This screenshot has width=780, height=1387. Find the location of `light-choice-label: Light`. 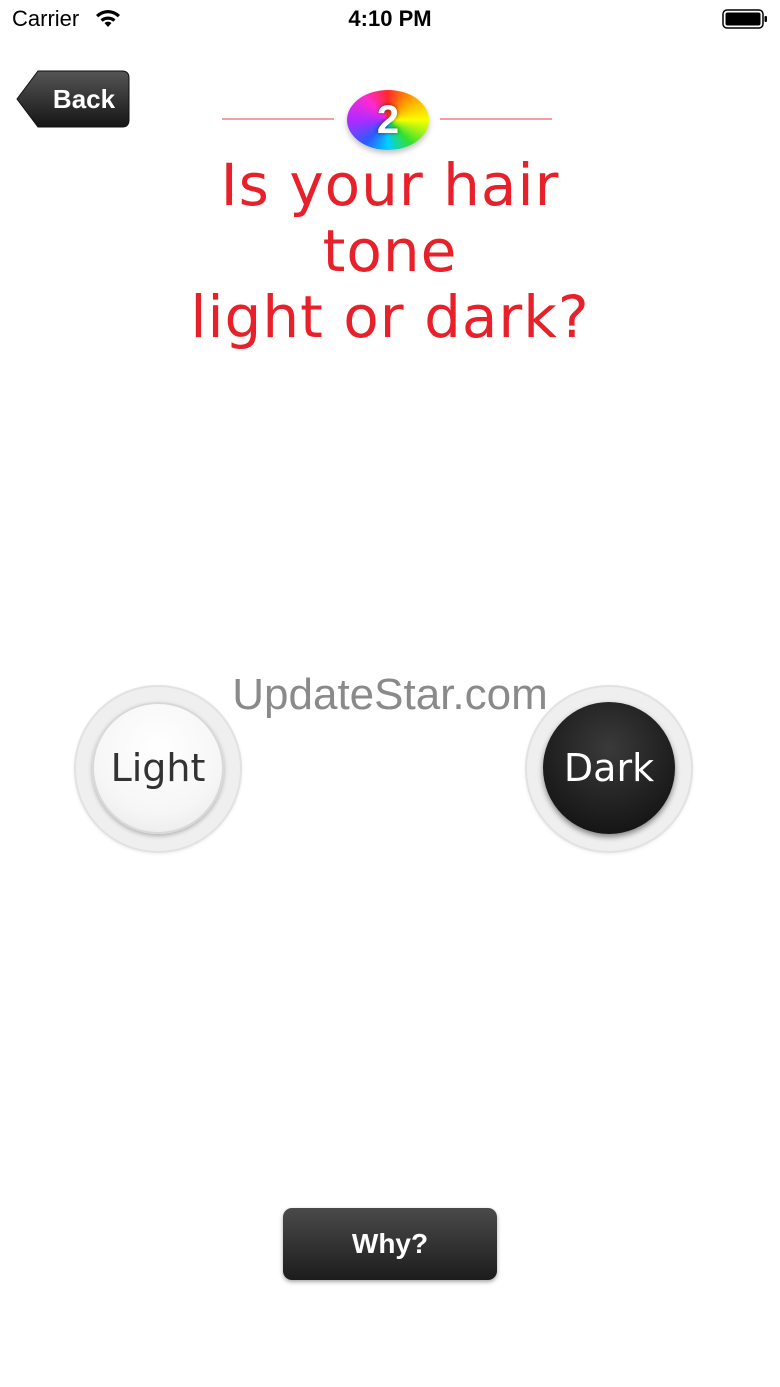

light-choice-label: Light is located at coordinates (158, 768).